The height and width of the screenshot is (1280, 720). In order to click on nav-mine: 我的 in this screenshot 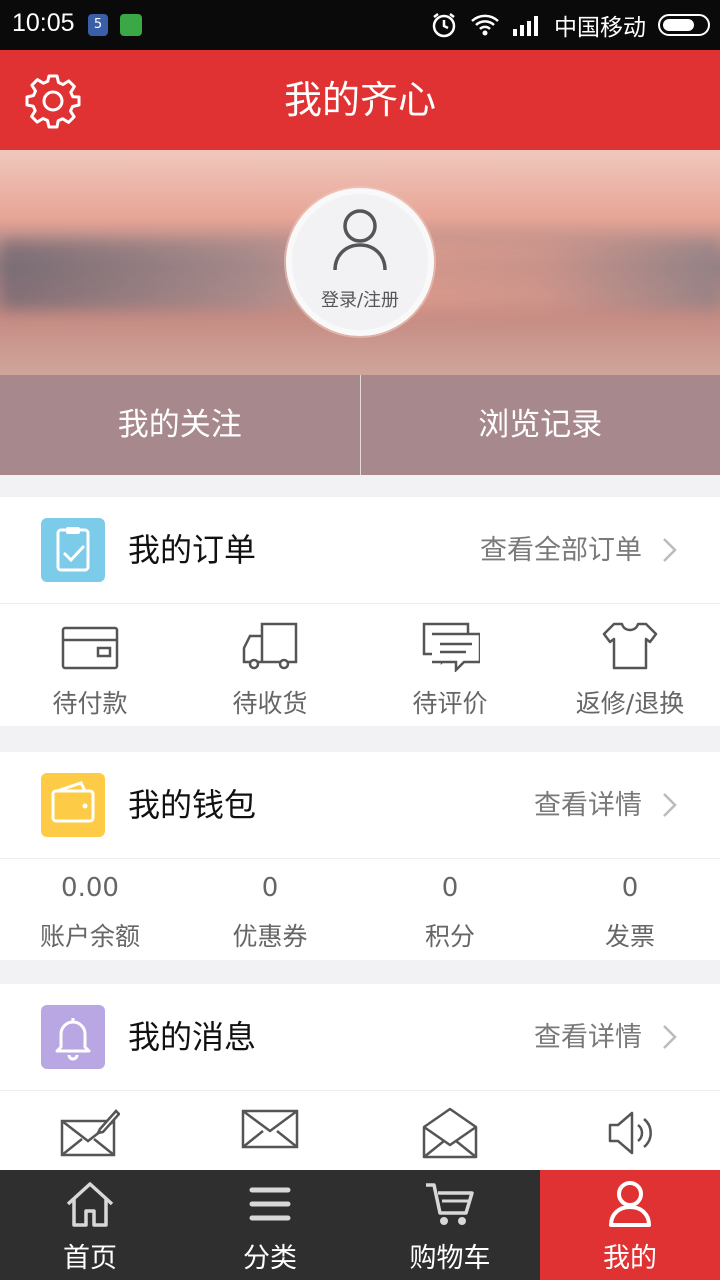, I will do `click(630, 1225)`.